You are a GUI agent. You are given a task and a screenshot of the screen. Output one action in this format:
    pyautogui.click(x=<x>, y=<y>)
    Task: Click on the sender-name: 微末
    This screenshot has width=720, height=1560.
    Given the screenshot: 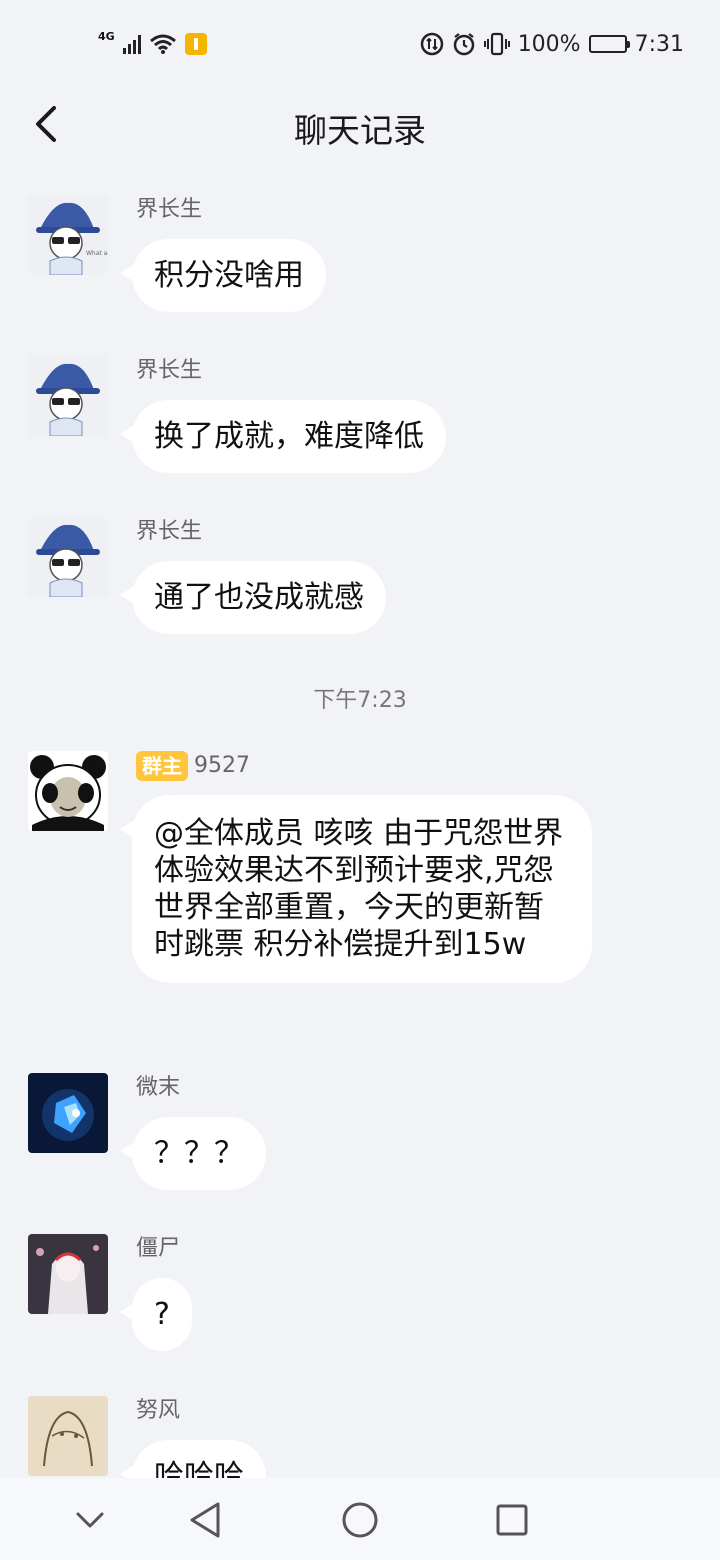 What is the action you would take?
    pyautogui.click(x=158, y=1088)
    